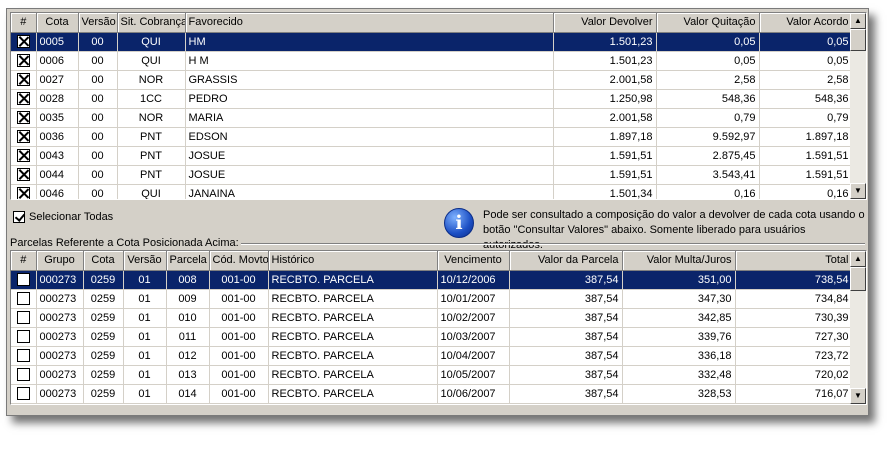 This screenshot has width=888, height=461. Describe the element at coordinates (679, 299) in the screenshot. I see `cell-multa: 347,30` at that location.